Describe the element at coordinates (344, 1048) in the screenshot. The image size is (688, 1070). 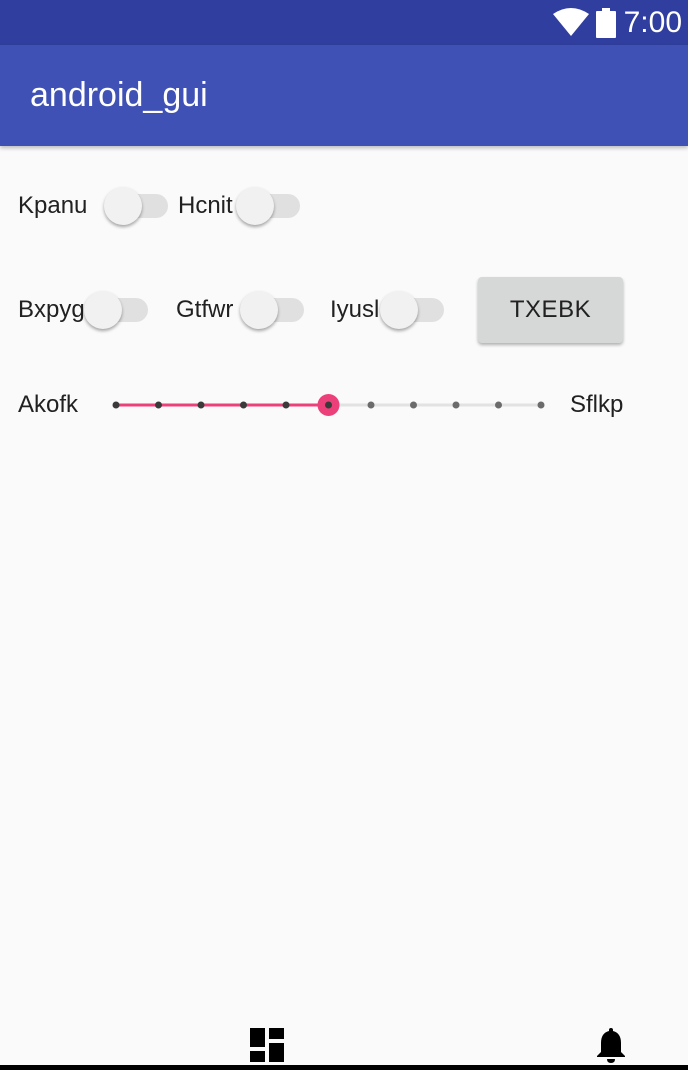
I see `bottom-nav-bar` at that location.